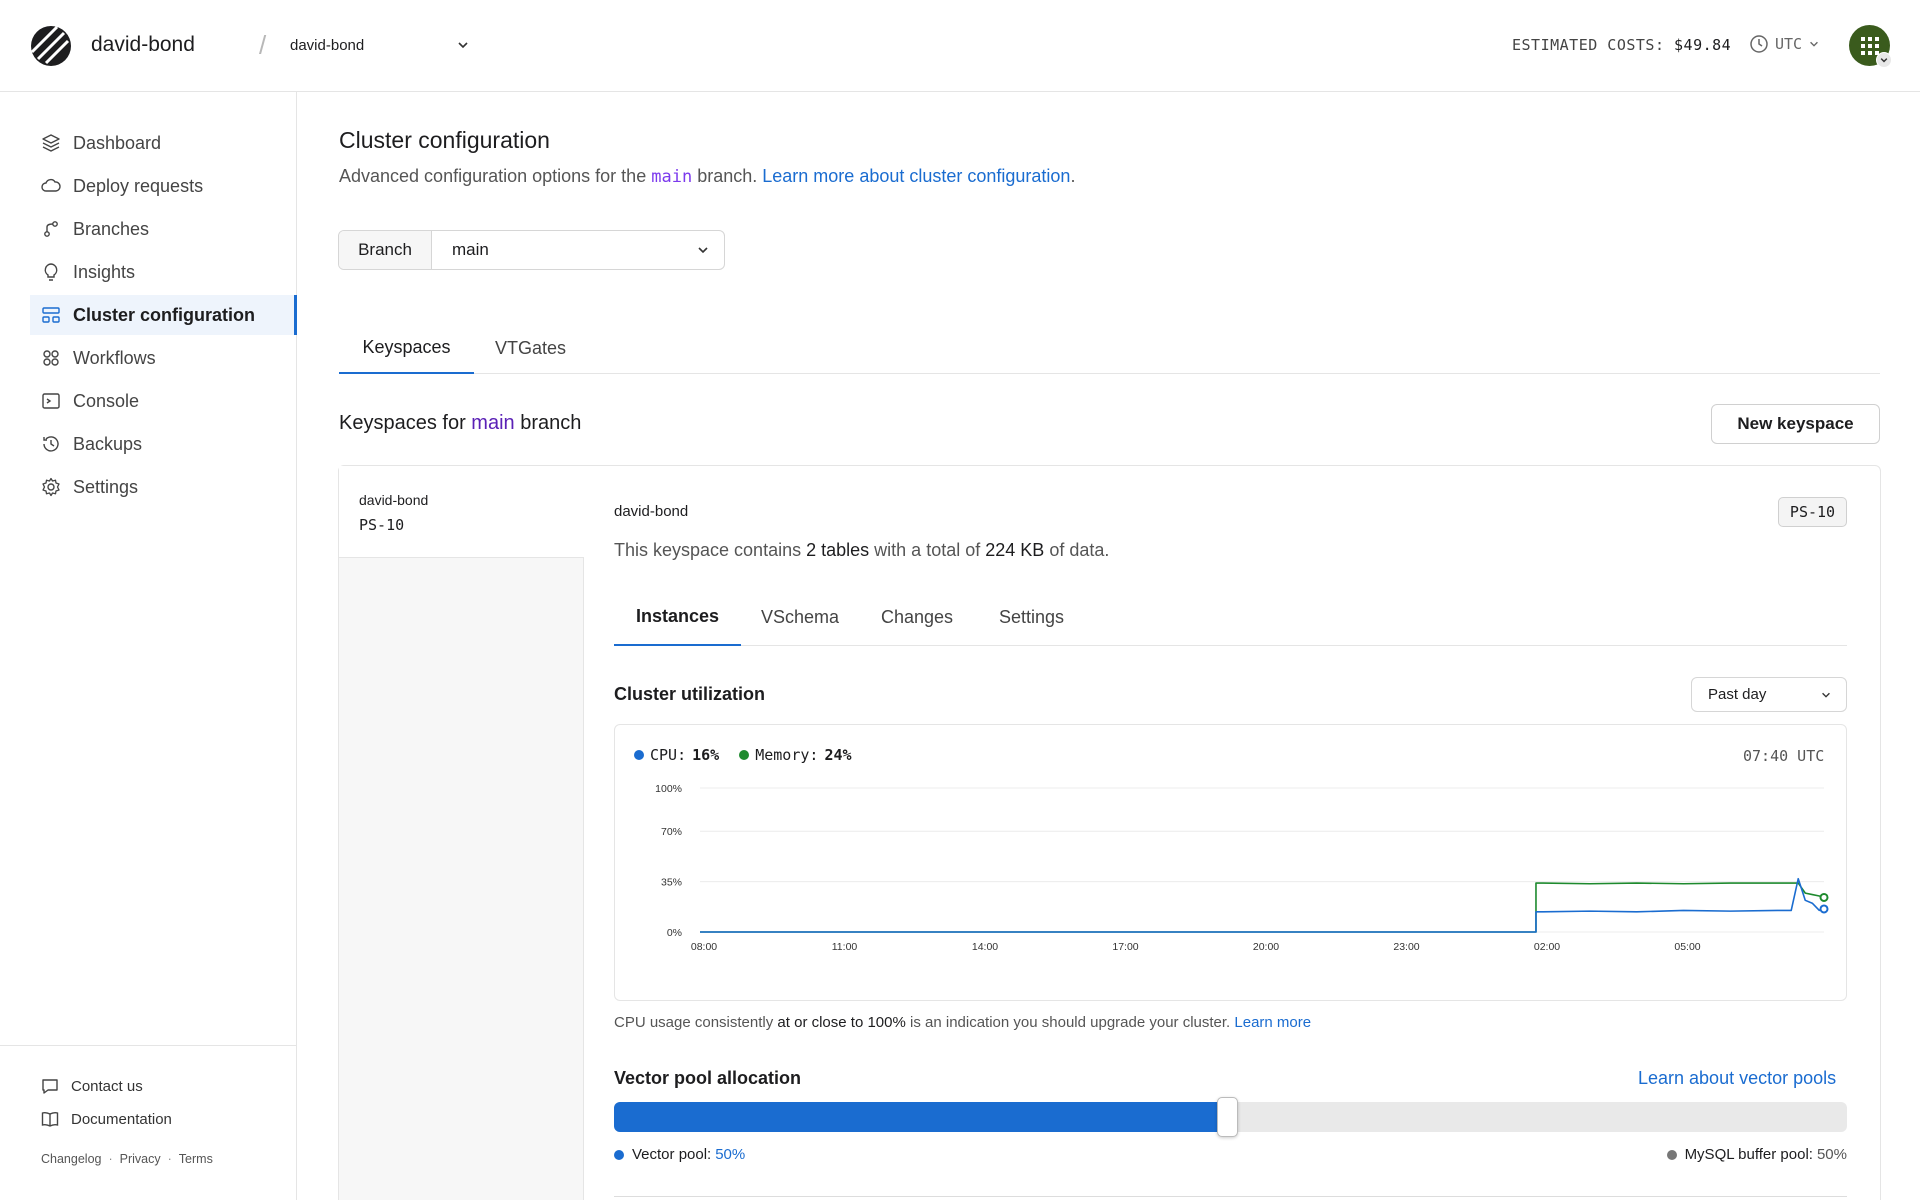 The image size is (1920, 1200). Describe the element at coordinates (104, 271) in the screenshot. I see `sidebar-item-label: Insights` at that location.